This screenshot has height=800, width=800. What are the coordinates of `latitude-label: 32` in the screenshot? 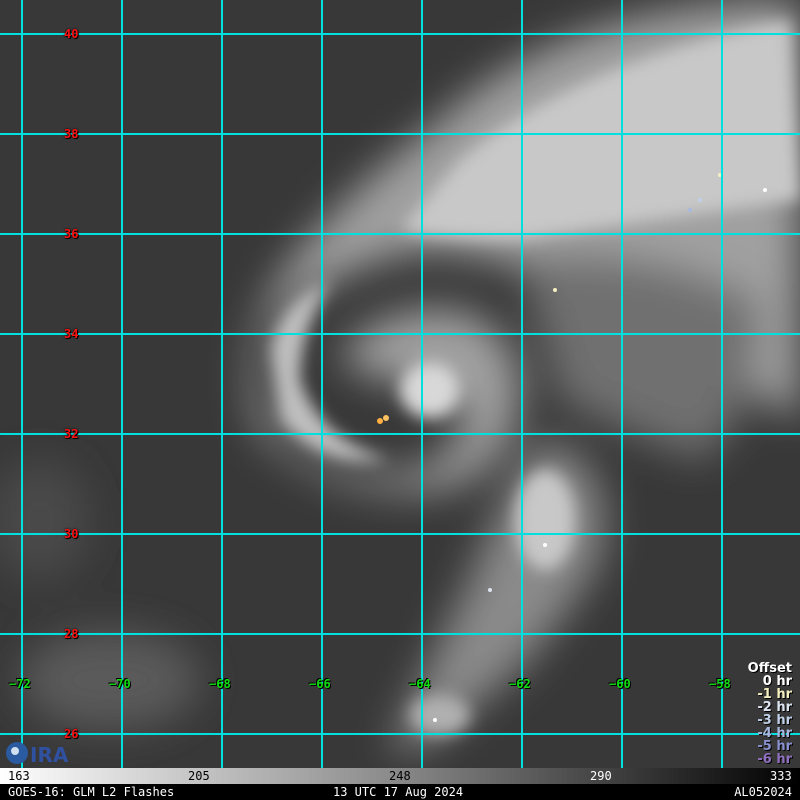 It's located at (71, 434).